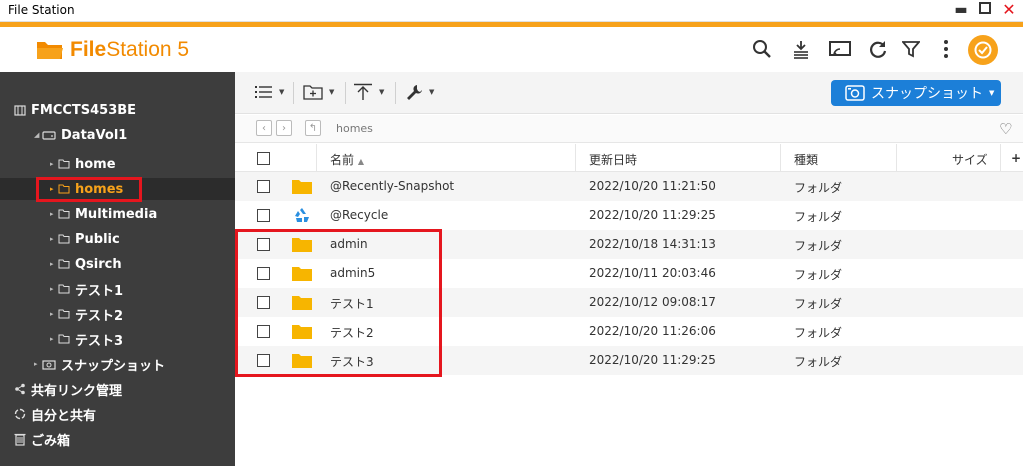 This screenshot has width=1023, height=466. Describe the element at coordinates (86, 289) in the screenshot. I see `sidebar-folder-test1: ▸ テスト1` at that location.